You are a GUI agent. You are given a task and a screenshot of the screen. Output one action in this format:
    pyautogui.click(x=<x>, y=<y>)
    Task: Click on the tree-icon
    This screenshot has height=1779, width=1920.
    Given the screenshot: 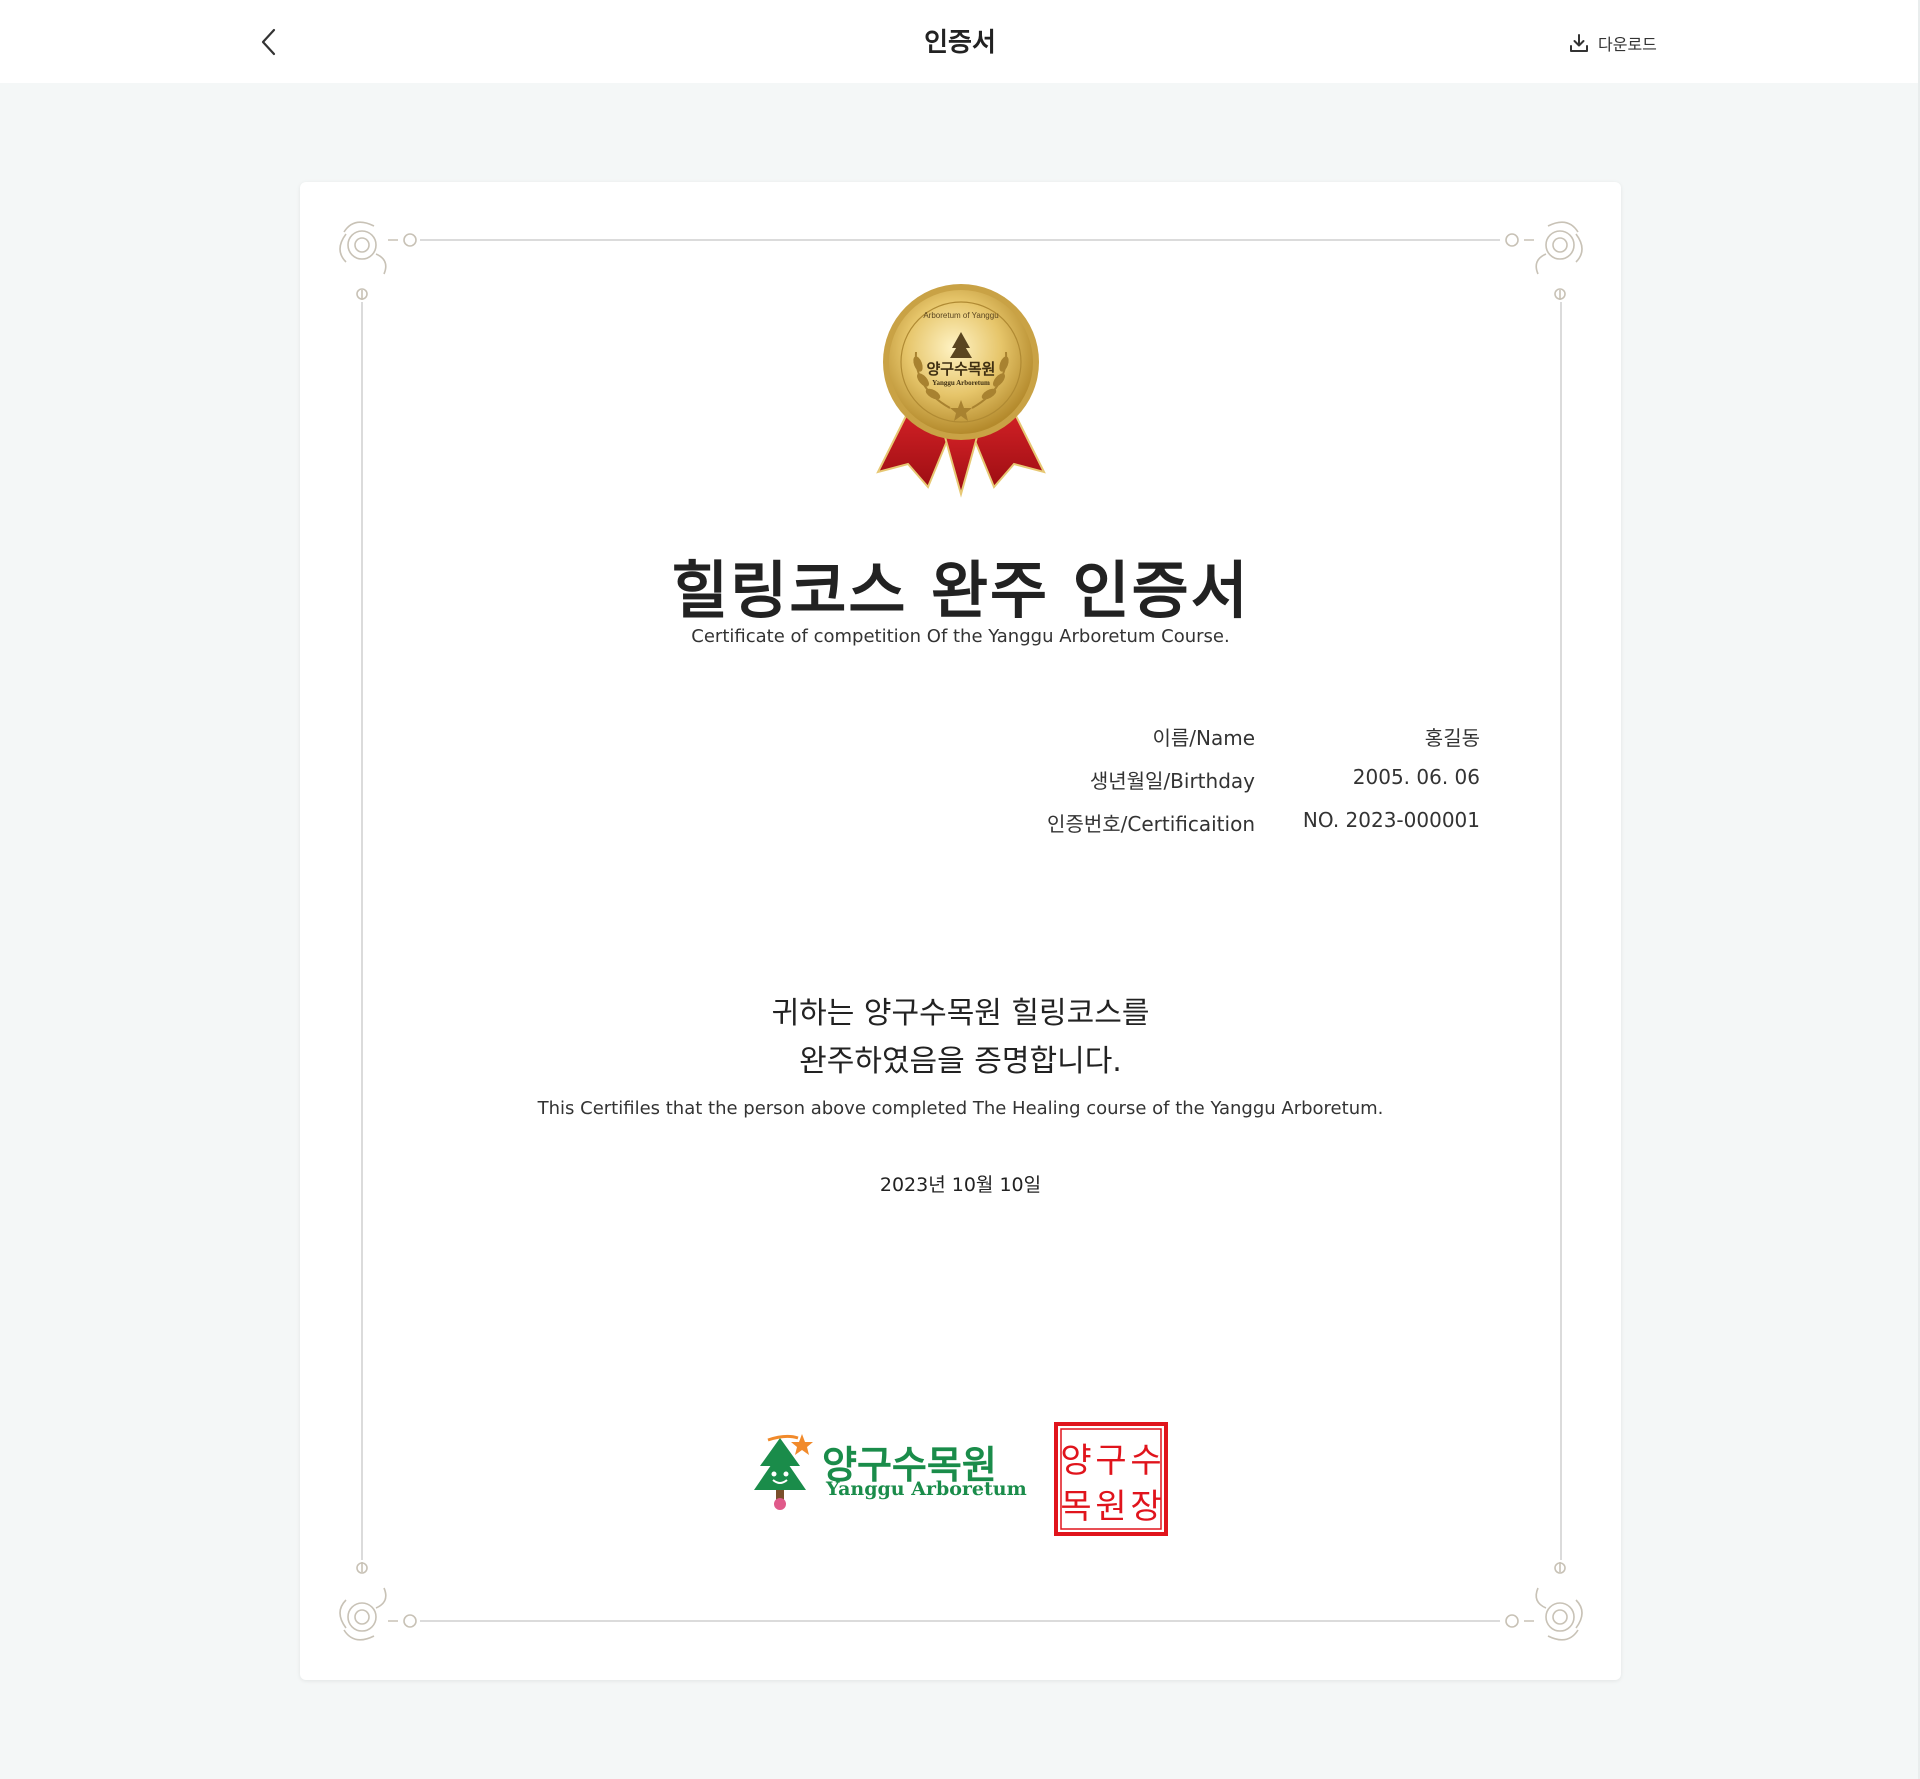 What is the action you would take?
    pyautogui.click(x=783, y=1472)
    